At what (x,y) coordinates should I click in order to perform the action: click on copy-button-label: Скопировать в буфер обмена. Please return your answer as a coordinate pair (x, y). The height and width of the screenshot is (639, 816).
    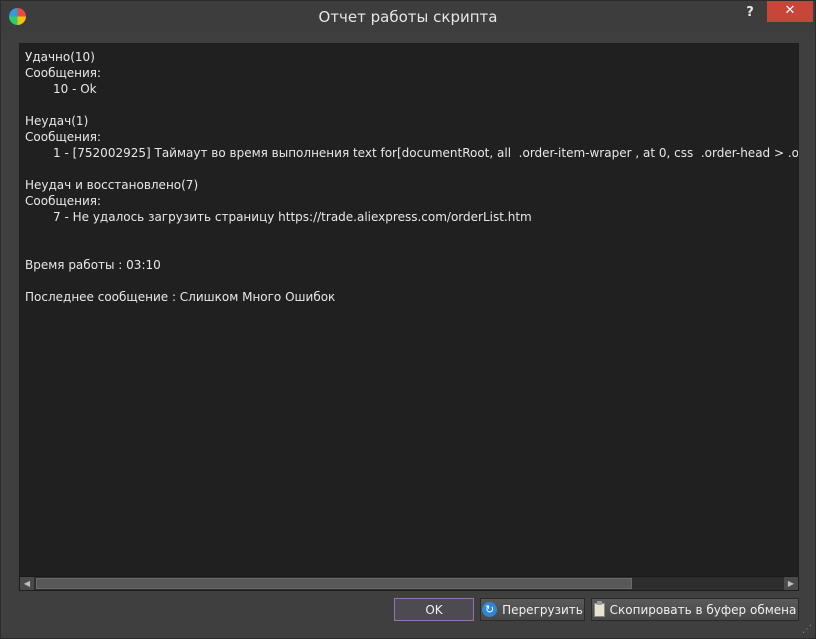
    Looking at the image, I should click on (703, 609).